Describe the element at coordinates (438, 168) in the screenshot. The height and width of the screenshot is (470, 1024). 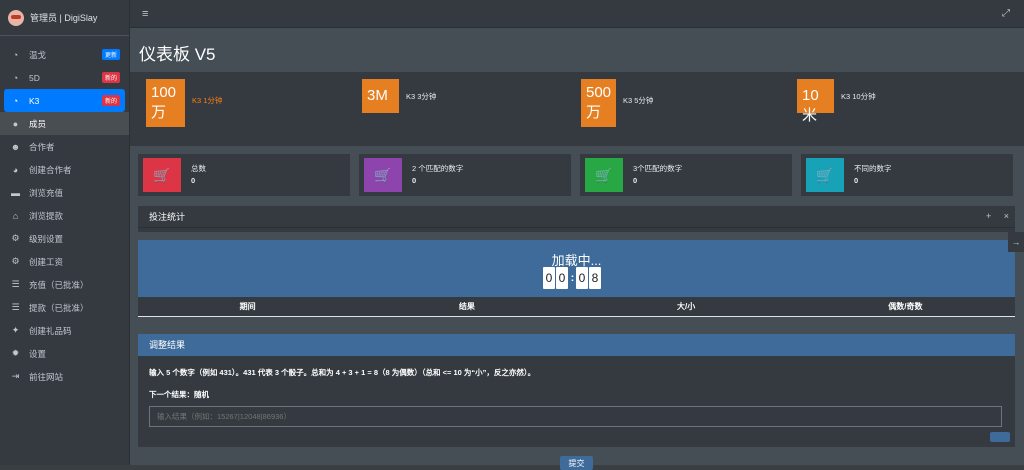
I see `stat-label: 2 个匹配的数字` at that location.